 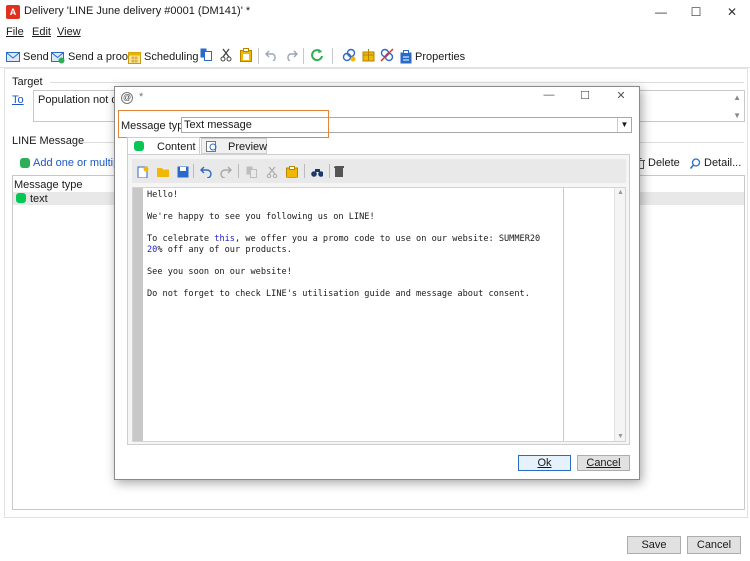 I want to click on dialog-minimize-button: —, so click(x=549, y=95).